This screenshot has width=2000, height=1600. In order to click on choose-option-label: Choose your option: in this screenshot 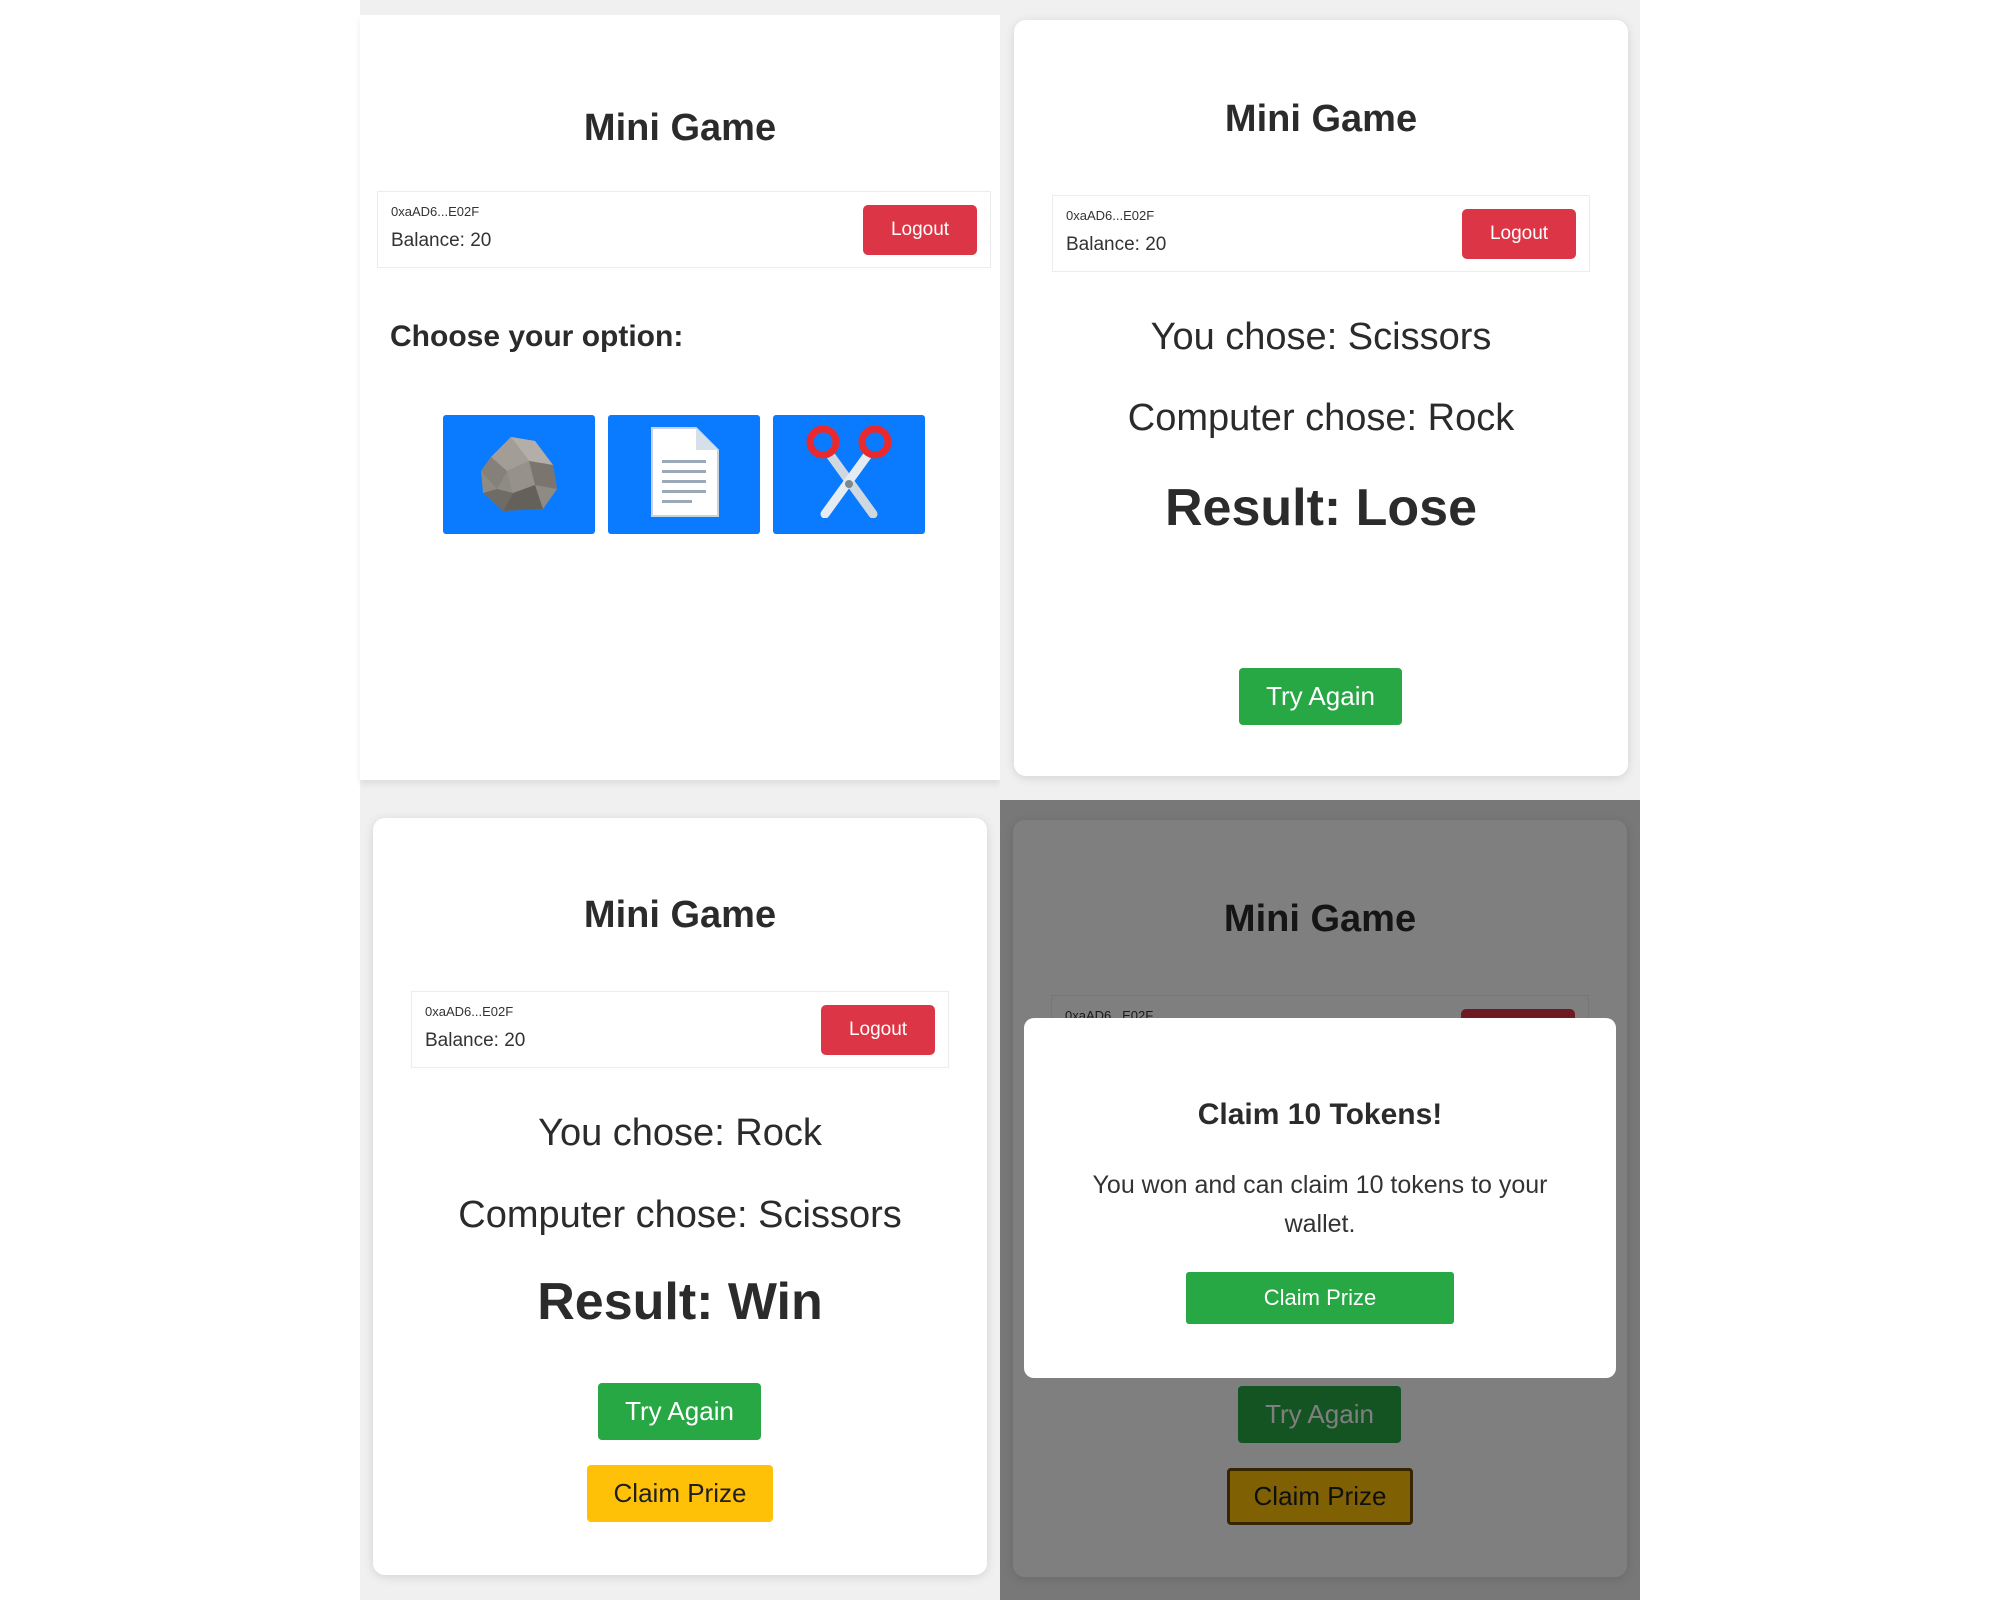, I will do `click(537, 336)`.